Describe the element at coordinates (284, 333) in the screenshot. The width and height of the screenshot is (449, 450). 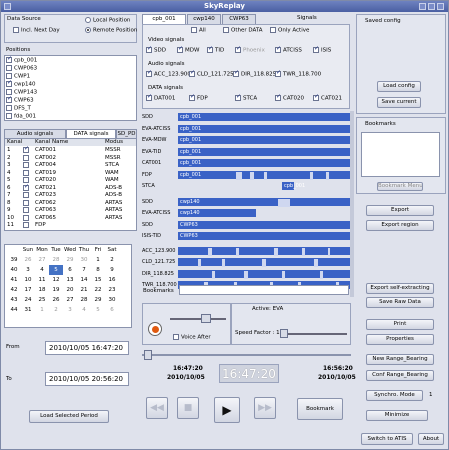
I see `speed-slider-handle` at that location.